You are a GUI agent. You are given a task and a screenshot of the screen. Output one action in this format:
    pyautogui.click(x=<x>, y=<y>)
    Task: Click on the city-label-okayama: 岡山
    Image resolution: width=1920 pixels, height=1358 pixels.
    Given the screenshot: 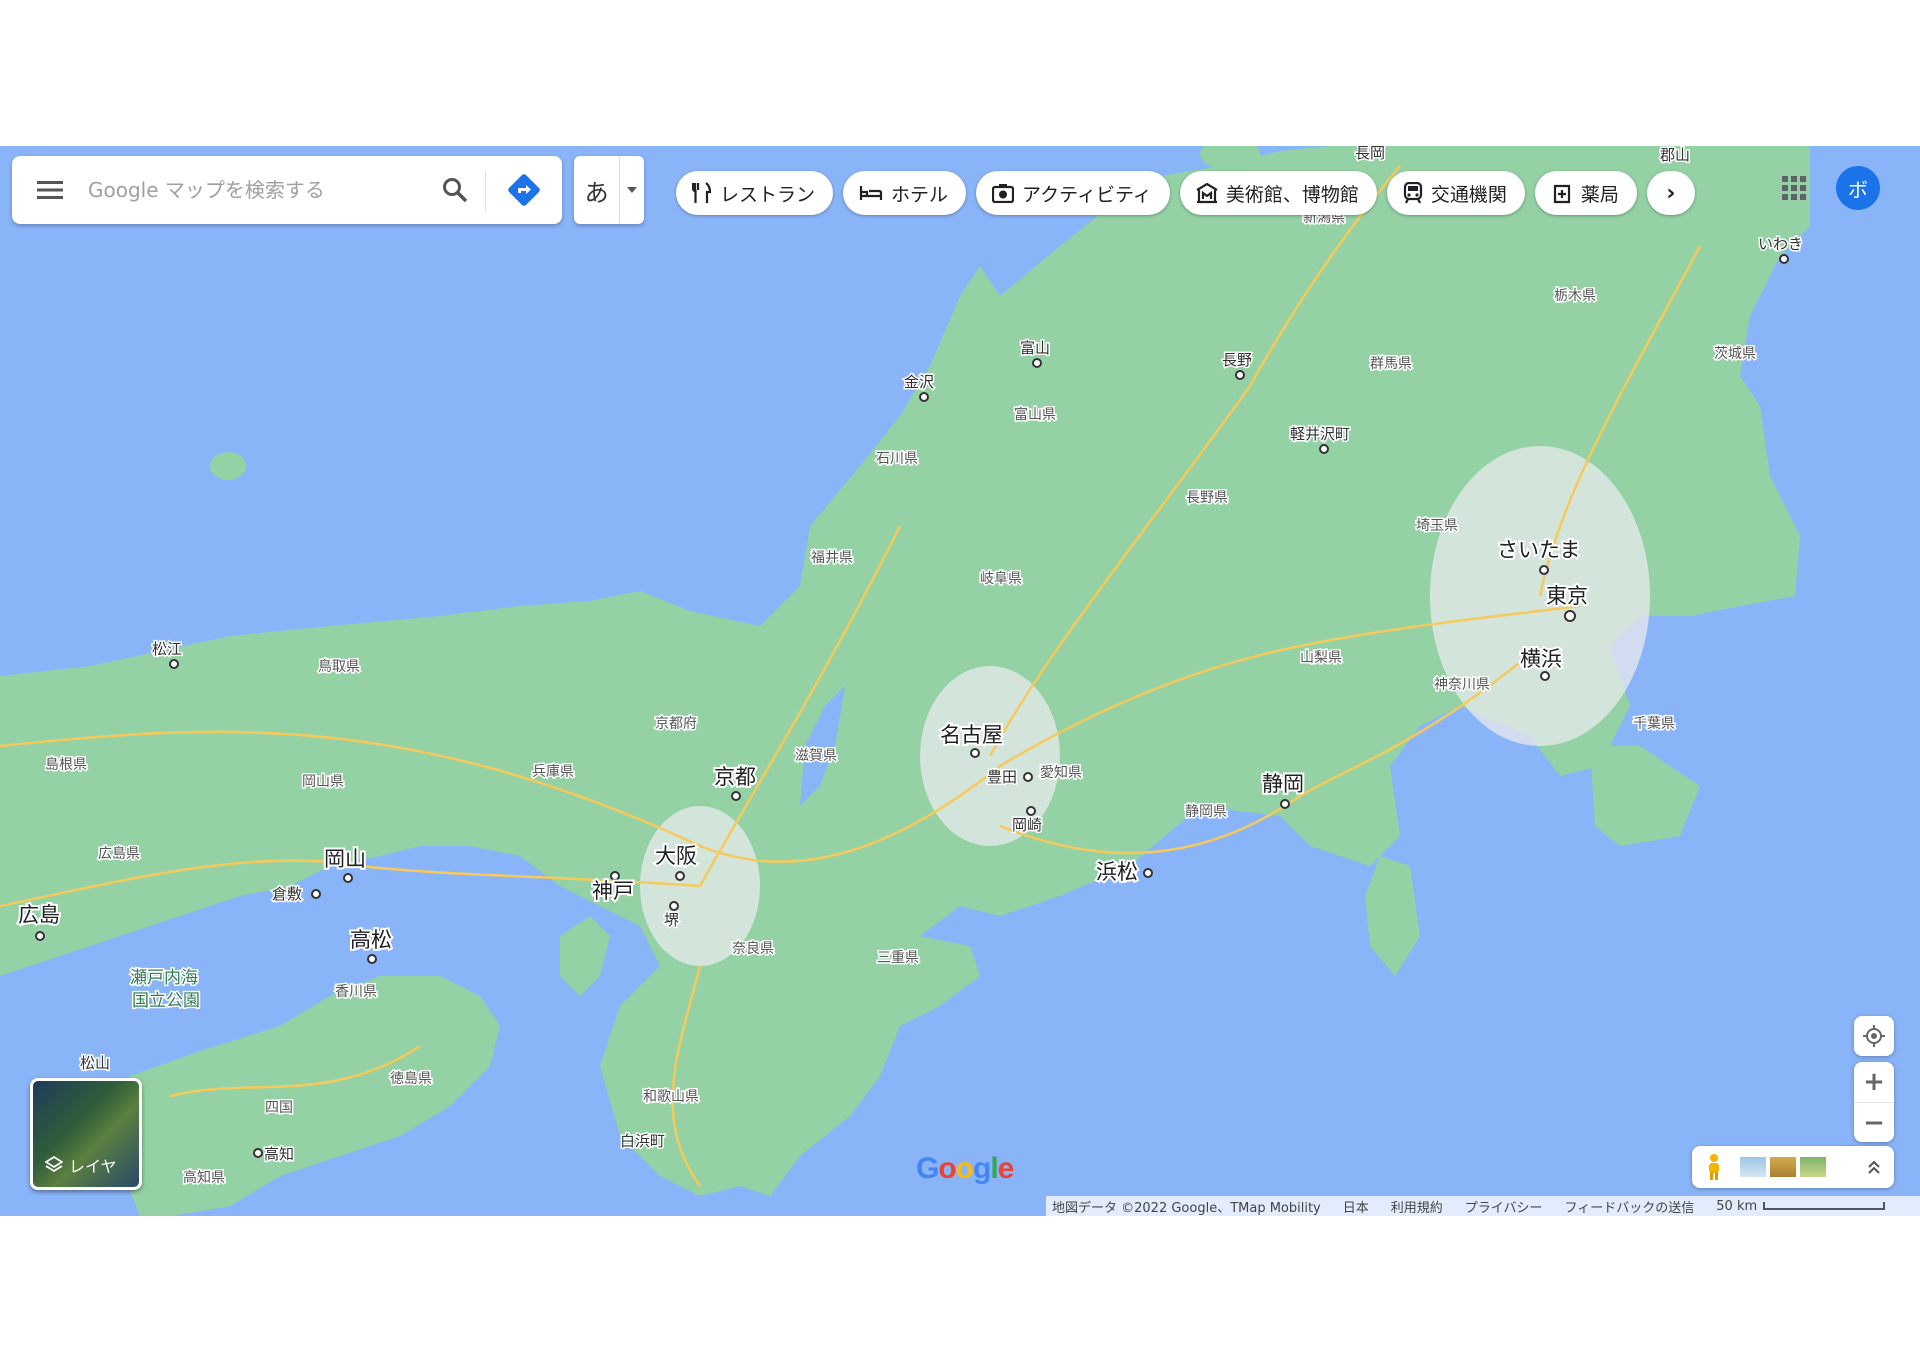 What is the action you would take?
    pyautogui.click(x=345, y=859)
    